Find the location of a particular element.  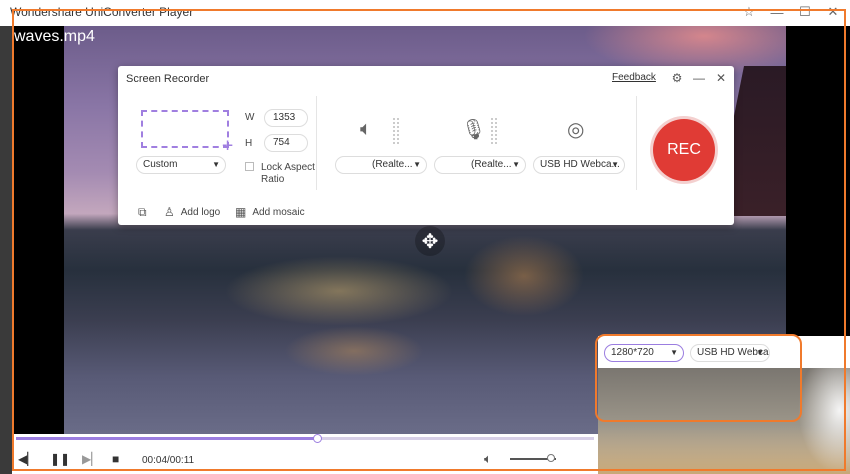

mosaic-icon: ▦ is located at coordinates (241, 212).